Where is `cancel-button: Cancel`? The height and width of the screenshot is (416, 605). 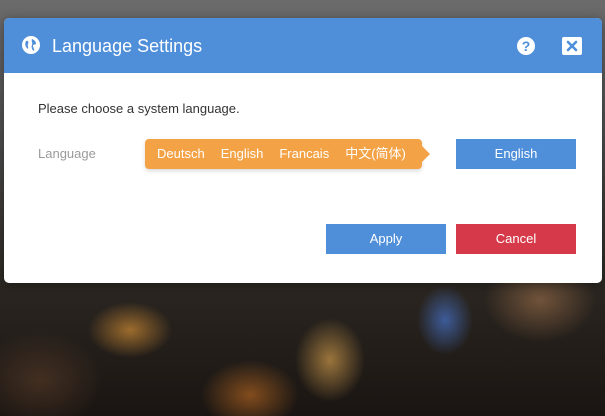 cancel-button: Cancel is located at coordinates (516, 239).